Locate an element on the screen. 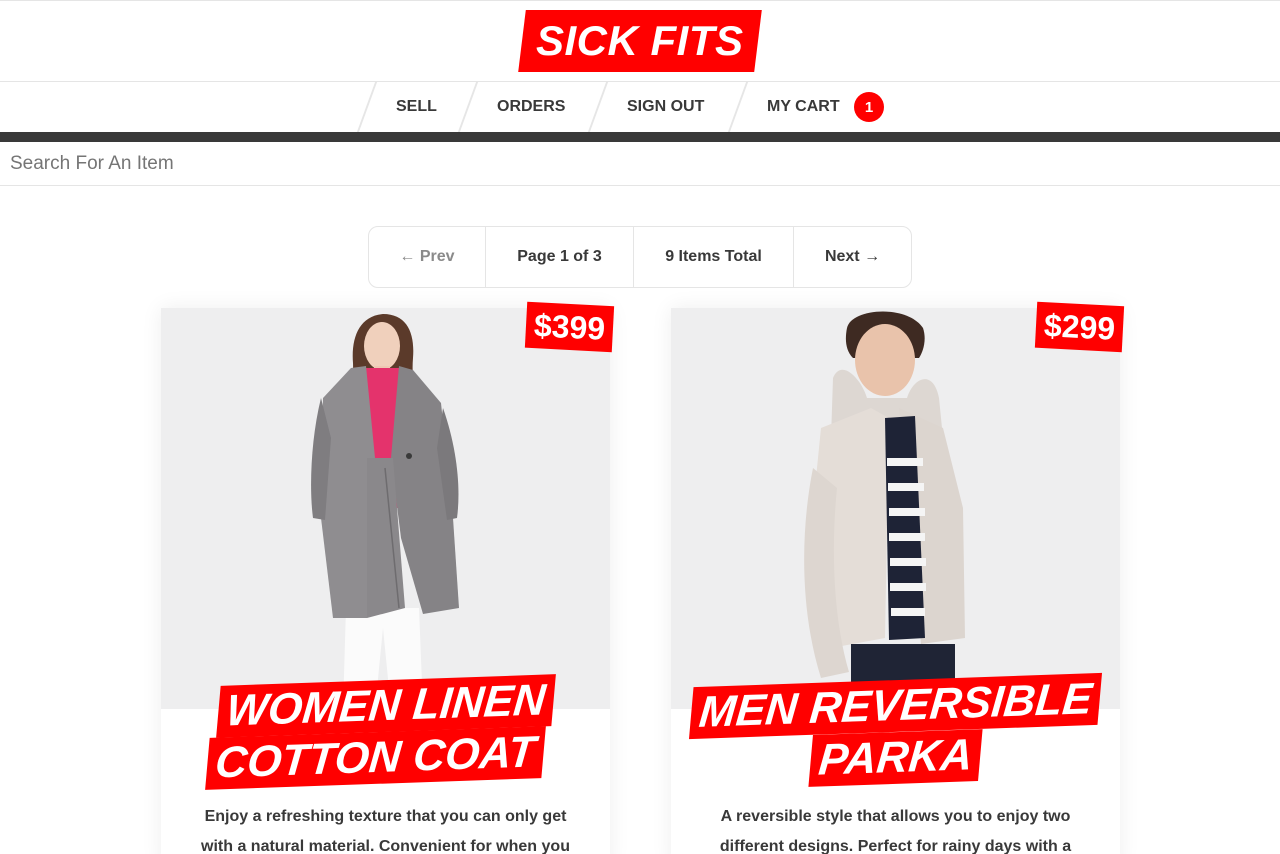 This screenshot has height=854, width=1280. logo-link: SICK FITS is located at coordinates (640, 41).